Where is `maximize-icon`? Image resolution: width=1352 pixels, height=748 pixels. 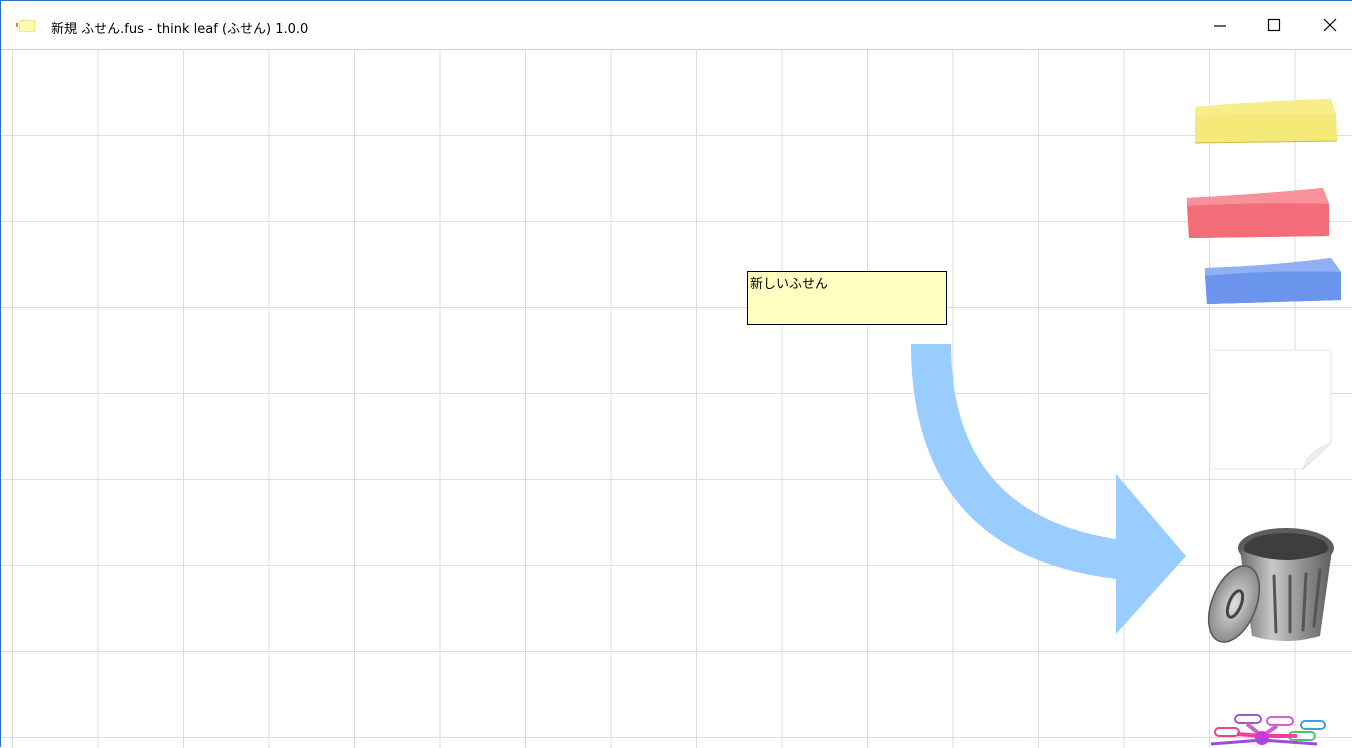
maximize-icon is located at coordinates (1274, 25).